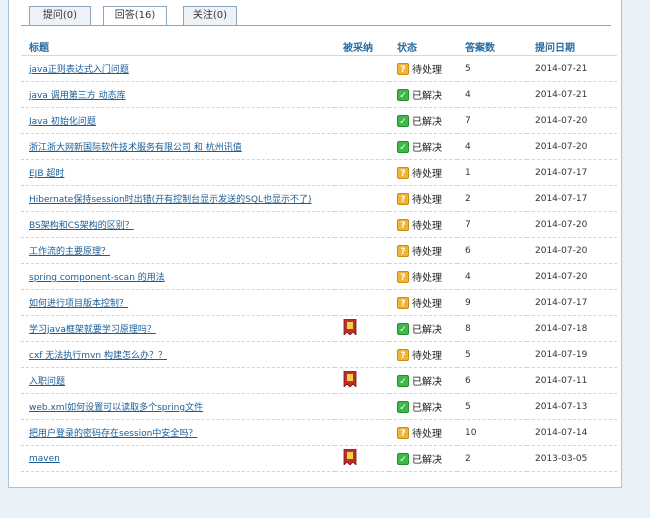  Describe the element at coordinates (92, 330) in the screenshot. I see `question-title-link: 学习java框架就要学习原理吗？` at that location.